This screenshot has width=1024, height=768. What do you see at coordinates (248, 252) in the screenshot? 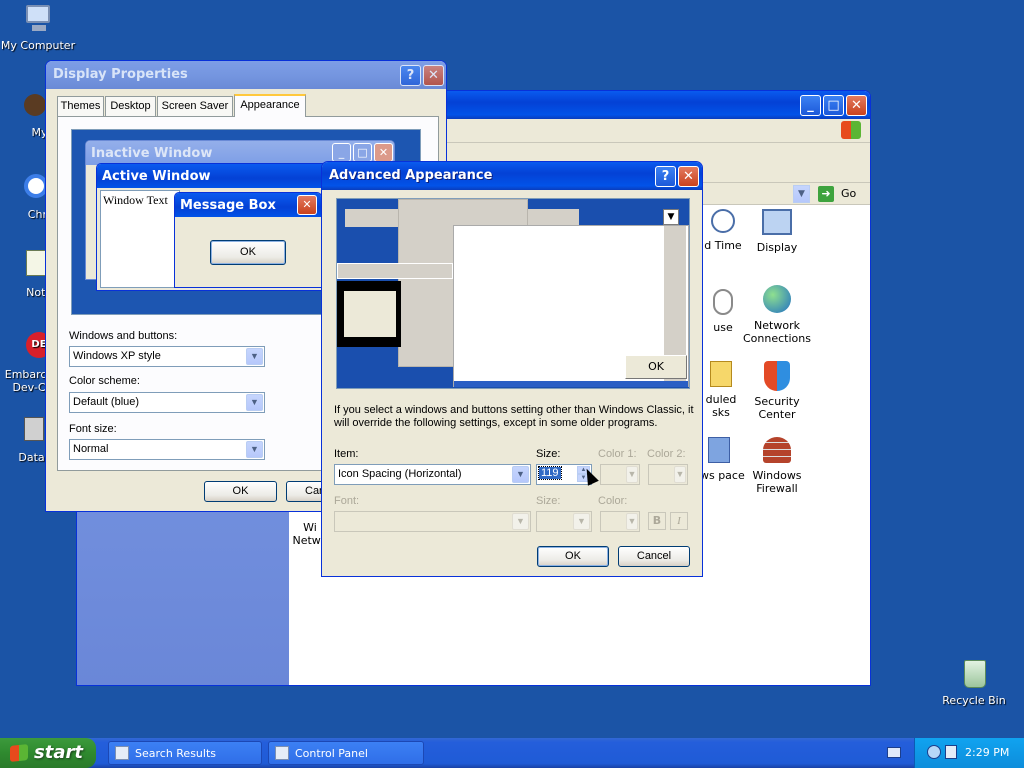
I see `preview-msgbox-ok: OK` at bounding box center [248, 252].